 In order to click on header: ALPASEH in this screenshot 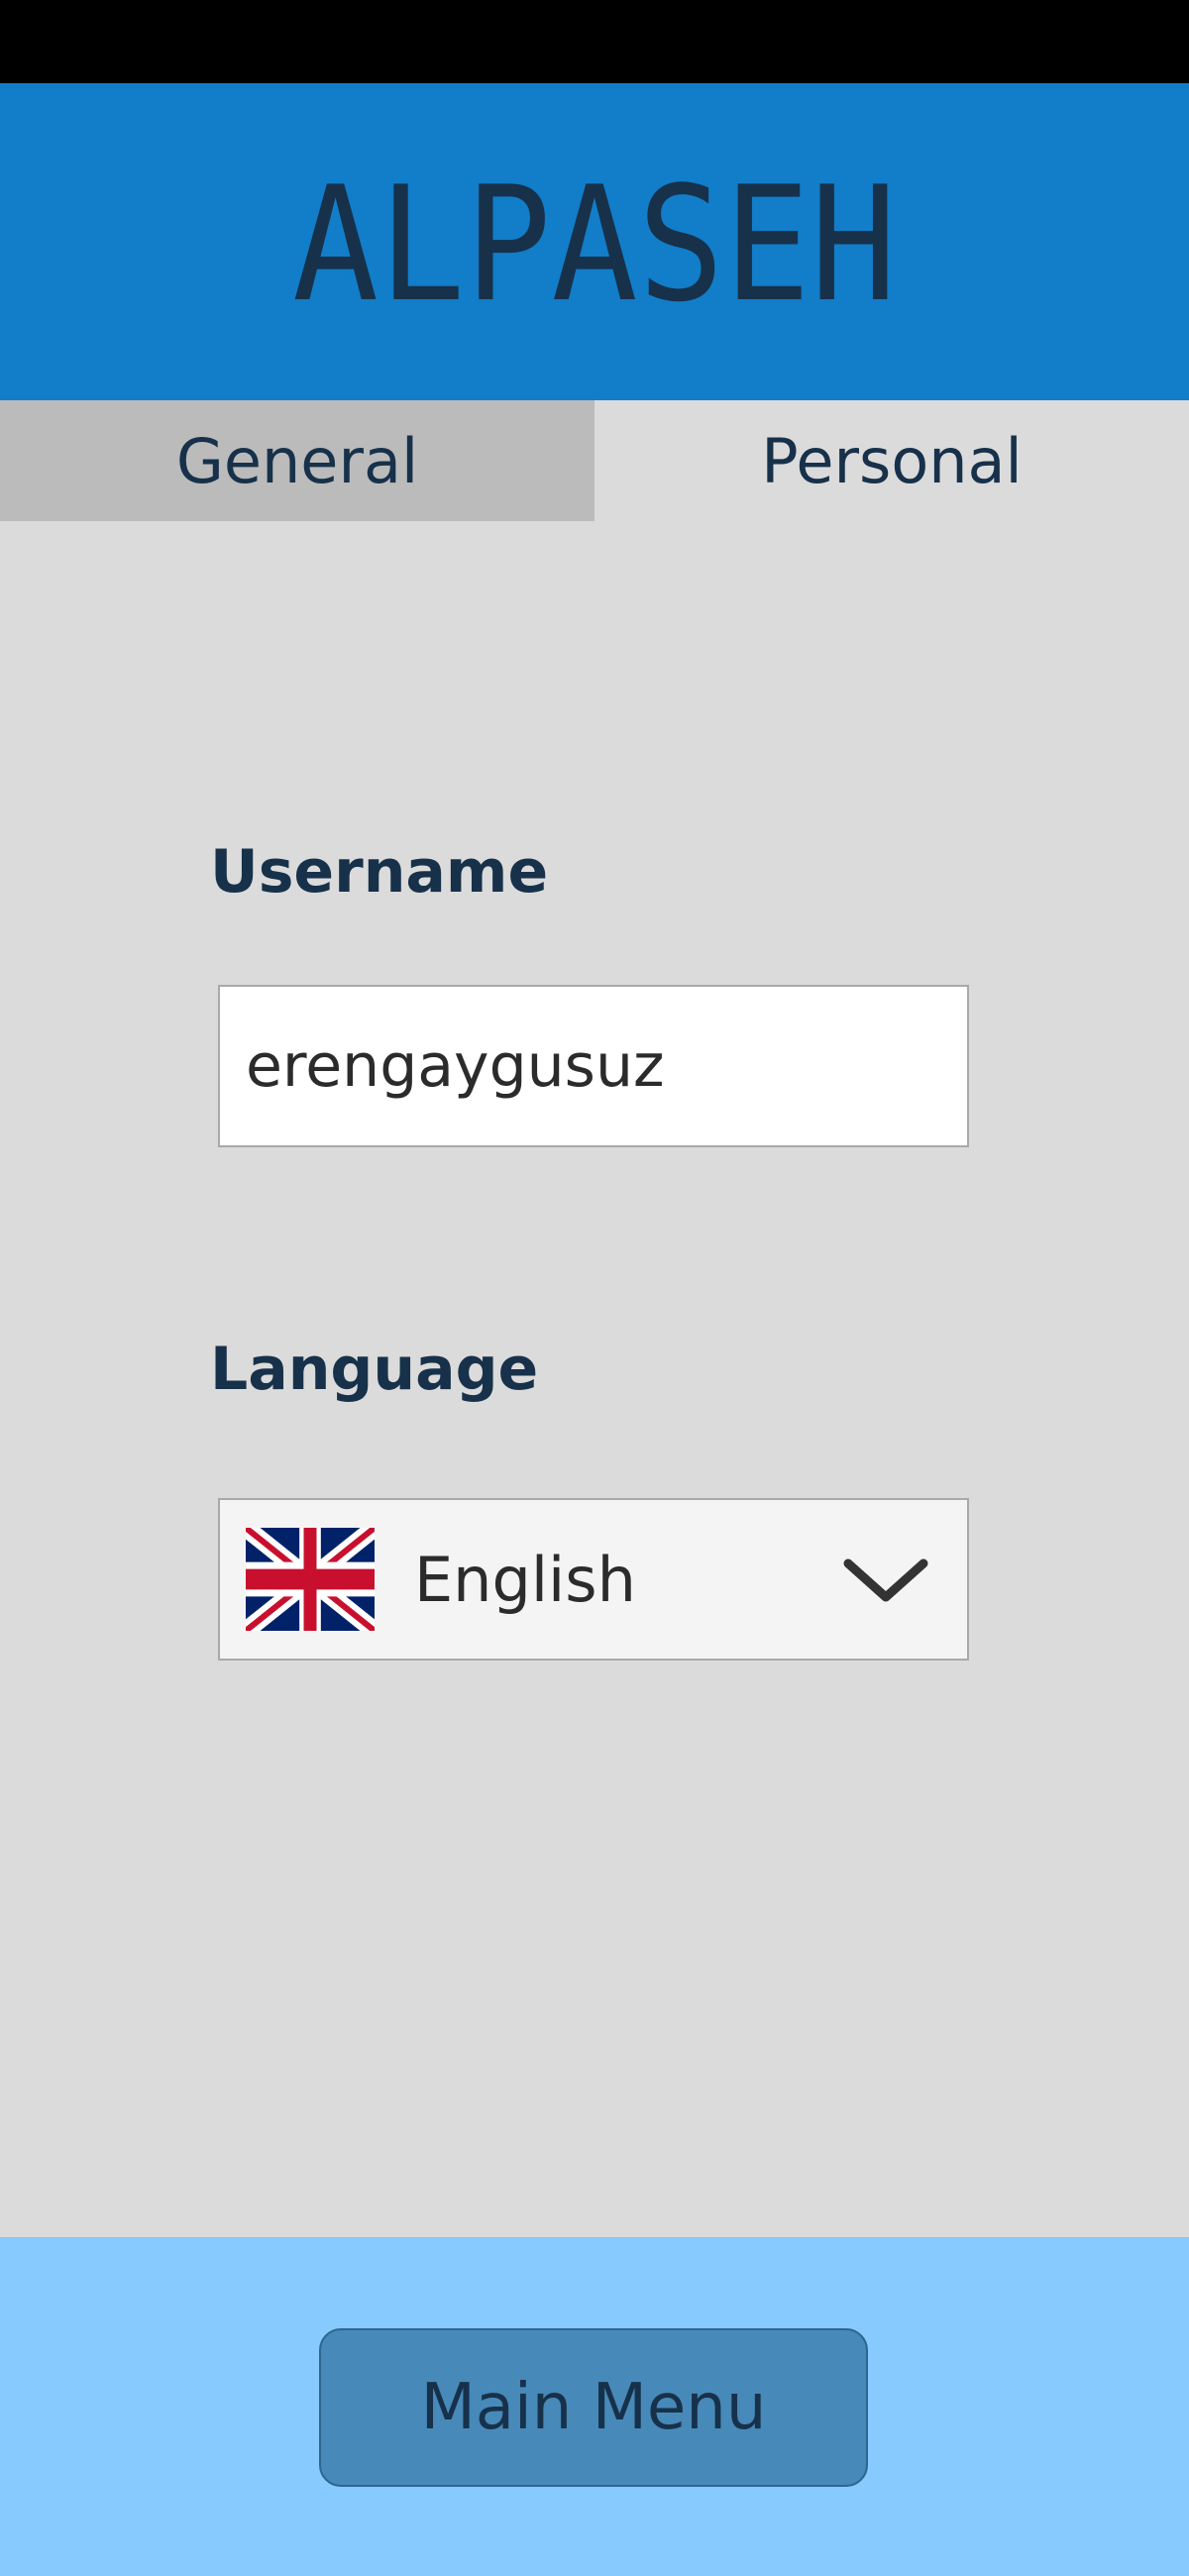, I will do `click(594, 242)`.